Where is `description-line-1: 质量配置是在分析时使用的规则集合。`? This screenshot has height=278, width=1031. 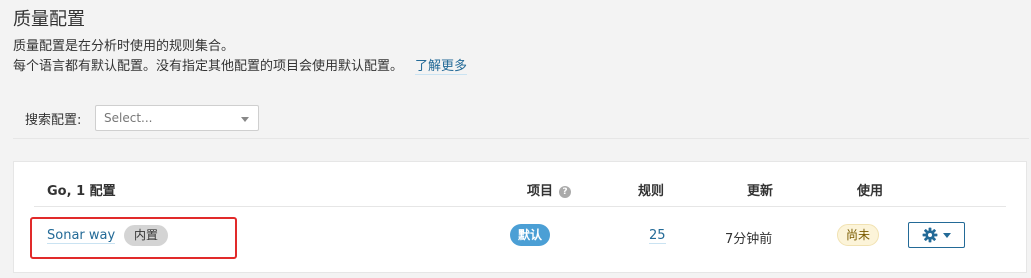 description-line-1: 质量配置是在分析时使用的规则集合。 is located at coordinates (124, 46).